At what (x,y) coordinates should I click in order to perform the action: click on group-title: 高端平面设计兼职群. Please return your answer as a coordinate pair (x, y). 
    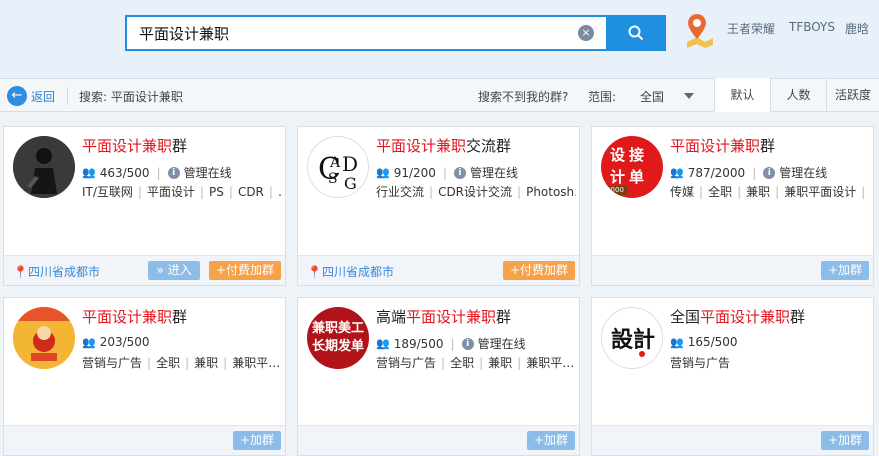
    Looking at the image, I should click on (443, 316).